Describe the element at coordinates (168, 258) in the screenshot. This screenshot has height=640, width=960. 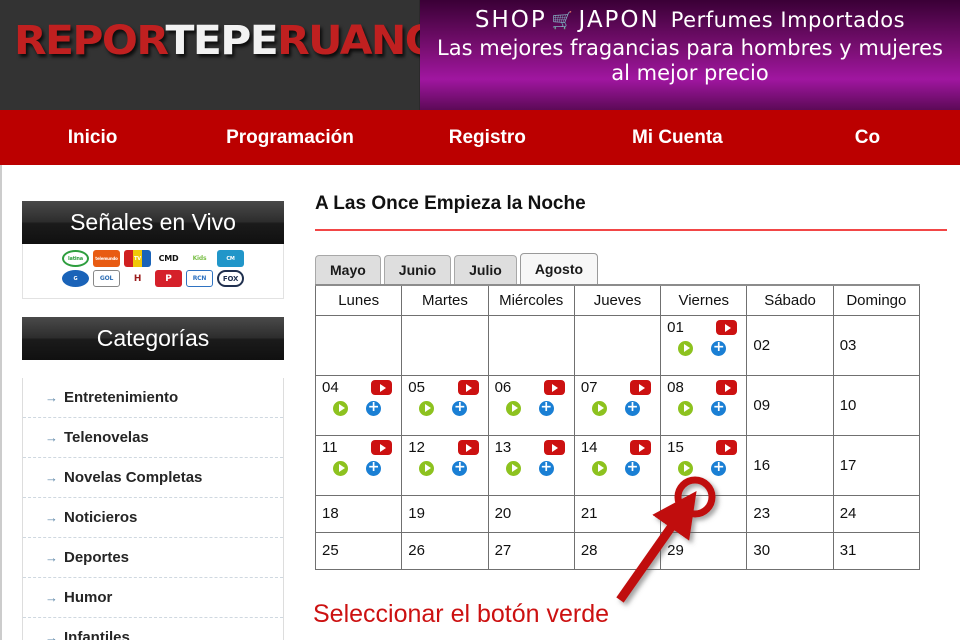
I see `channel-logo-cmd: CMD` at that location.